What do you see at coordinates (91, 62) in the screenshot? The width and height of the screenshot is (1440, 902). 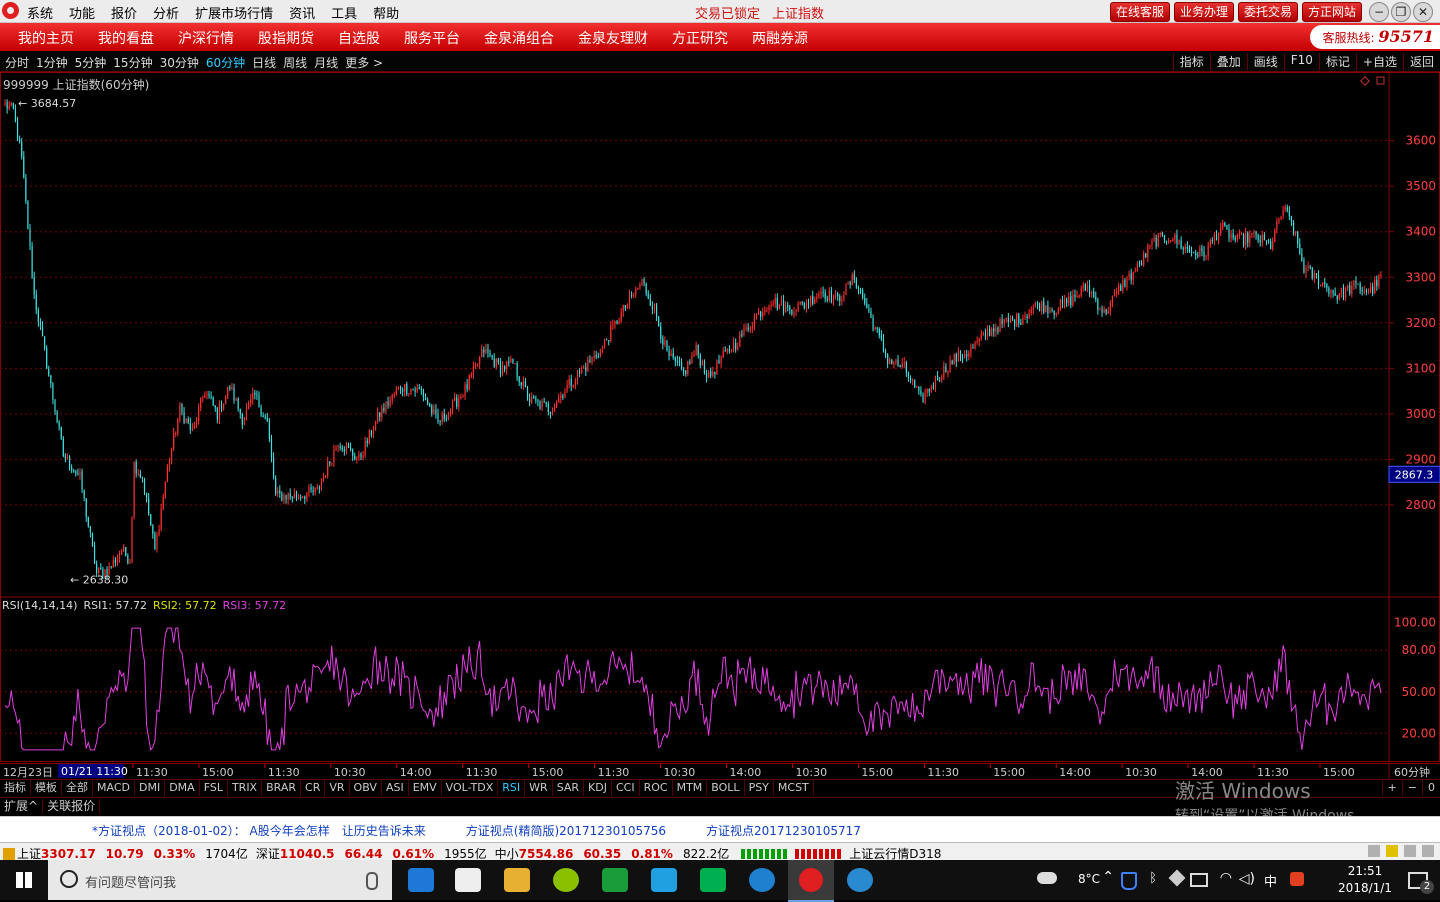 I see `period-tab: 5分钟` at bounding box center [91, 62].